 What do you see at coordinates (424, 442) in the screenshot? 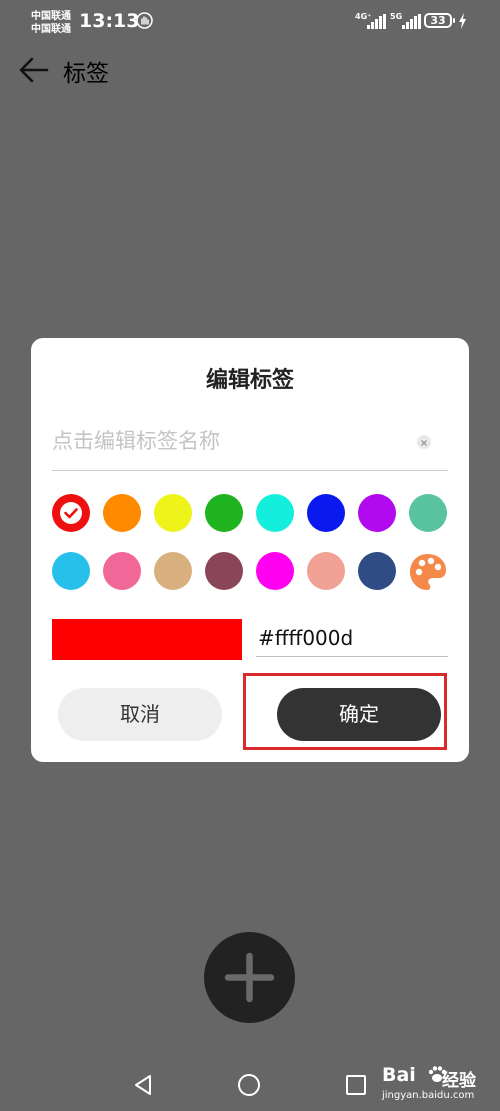
I see `clear-icon` at bounding box center [424, 442].